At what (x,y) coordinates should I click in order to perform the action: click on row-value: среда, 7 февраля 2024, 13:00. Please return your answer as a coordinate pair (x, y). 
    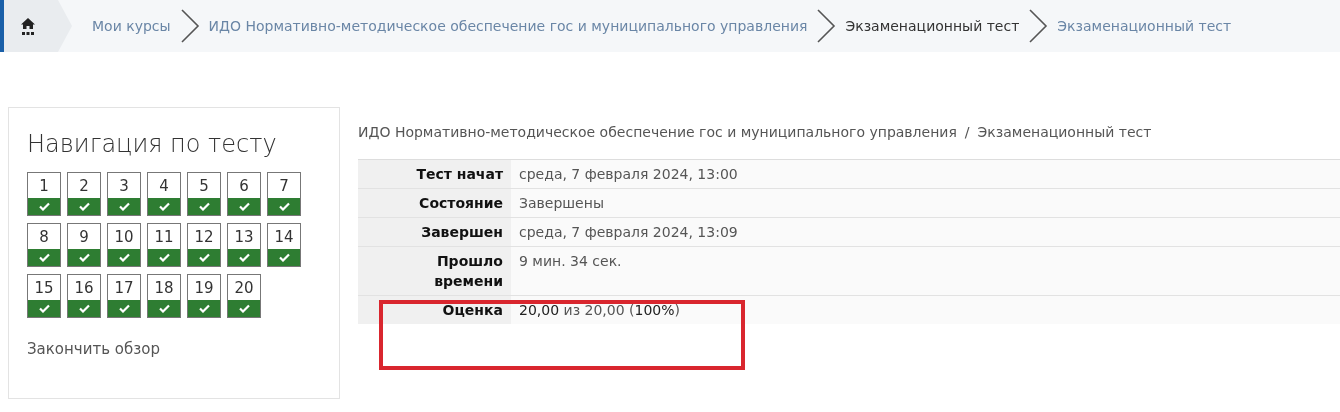
    Looking at the image, I should click on (925, 174).